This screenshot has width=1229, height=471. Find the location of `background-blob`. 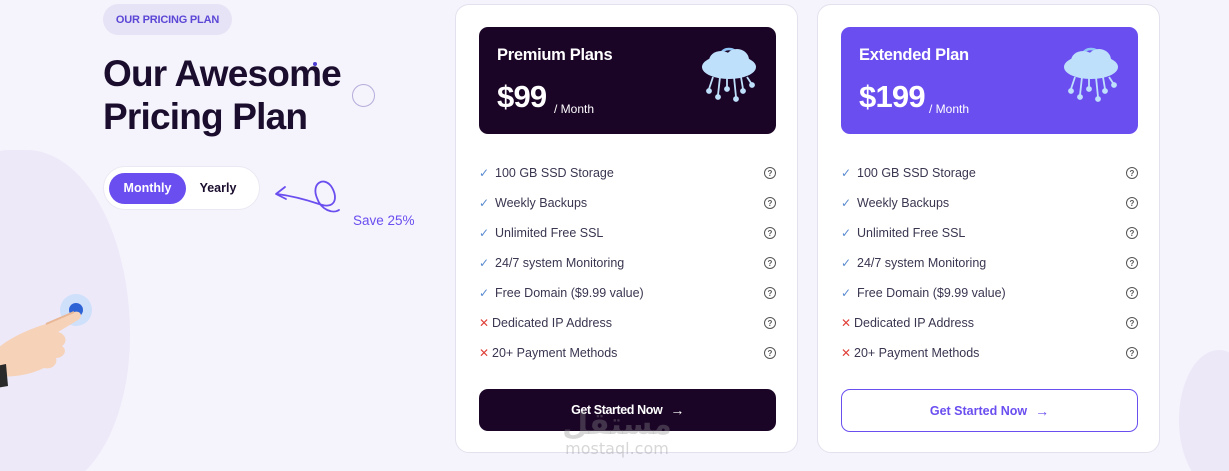

background-blob is located at coordinates (1204, 410).